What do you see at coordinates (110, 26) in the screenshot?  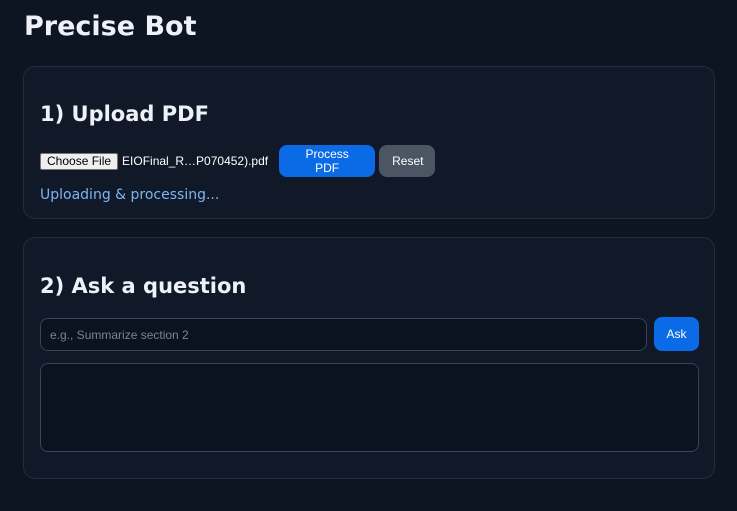 I see `app-title: Precise Bot` at bounding box center [110, 26].